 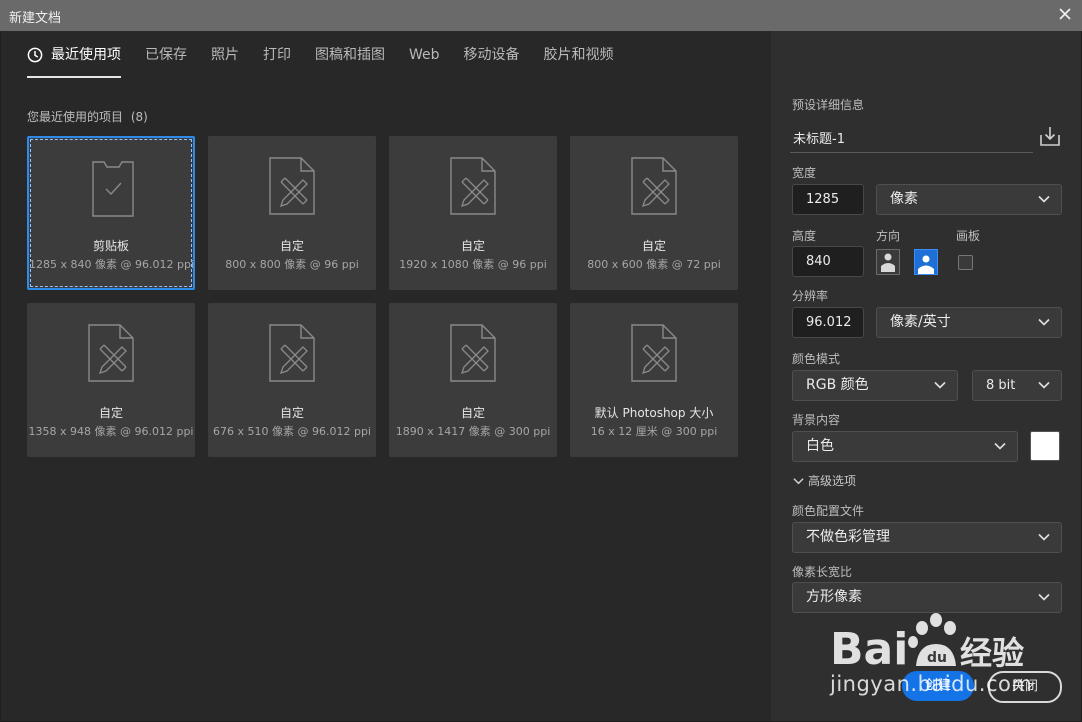 What do you see at coordinates (1045, 446) in the screenshot?
I see `background-color-swatch` at bounding box center [1045, 446].